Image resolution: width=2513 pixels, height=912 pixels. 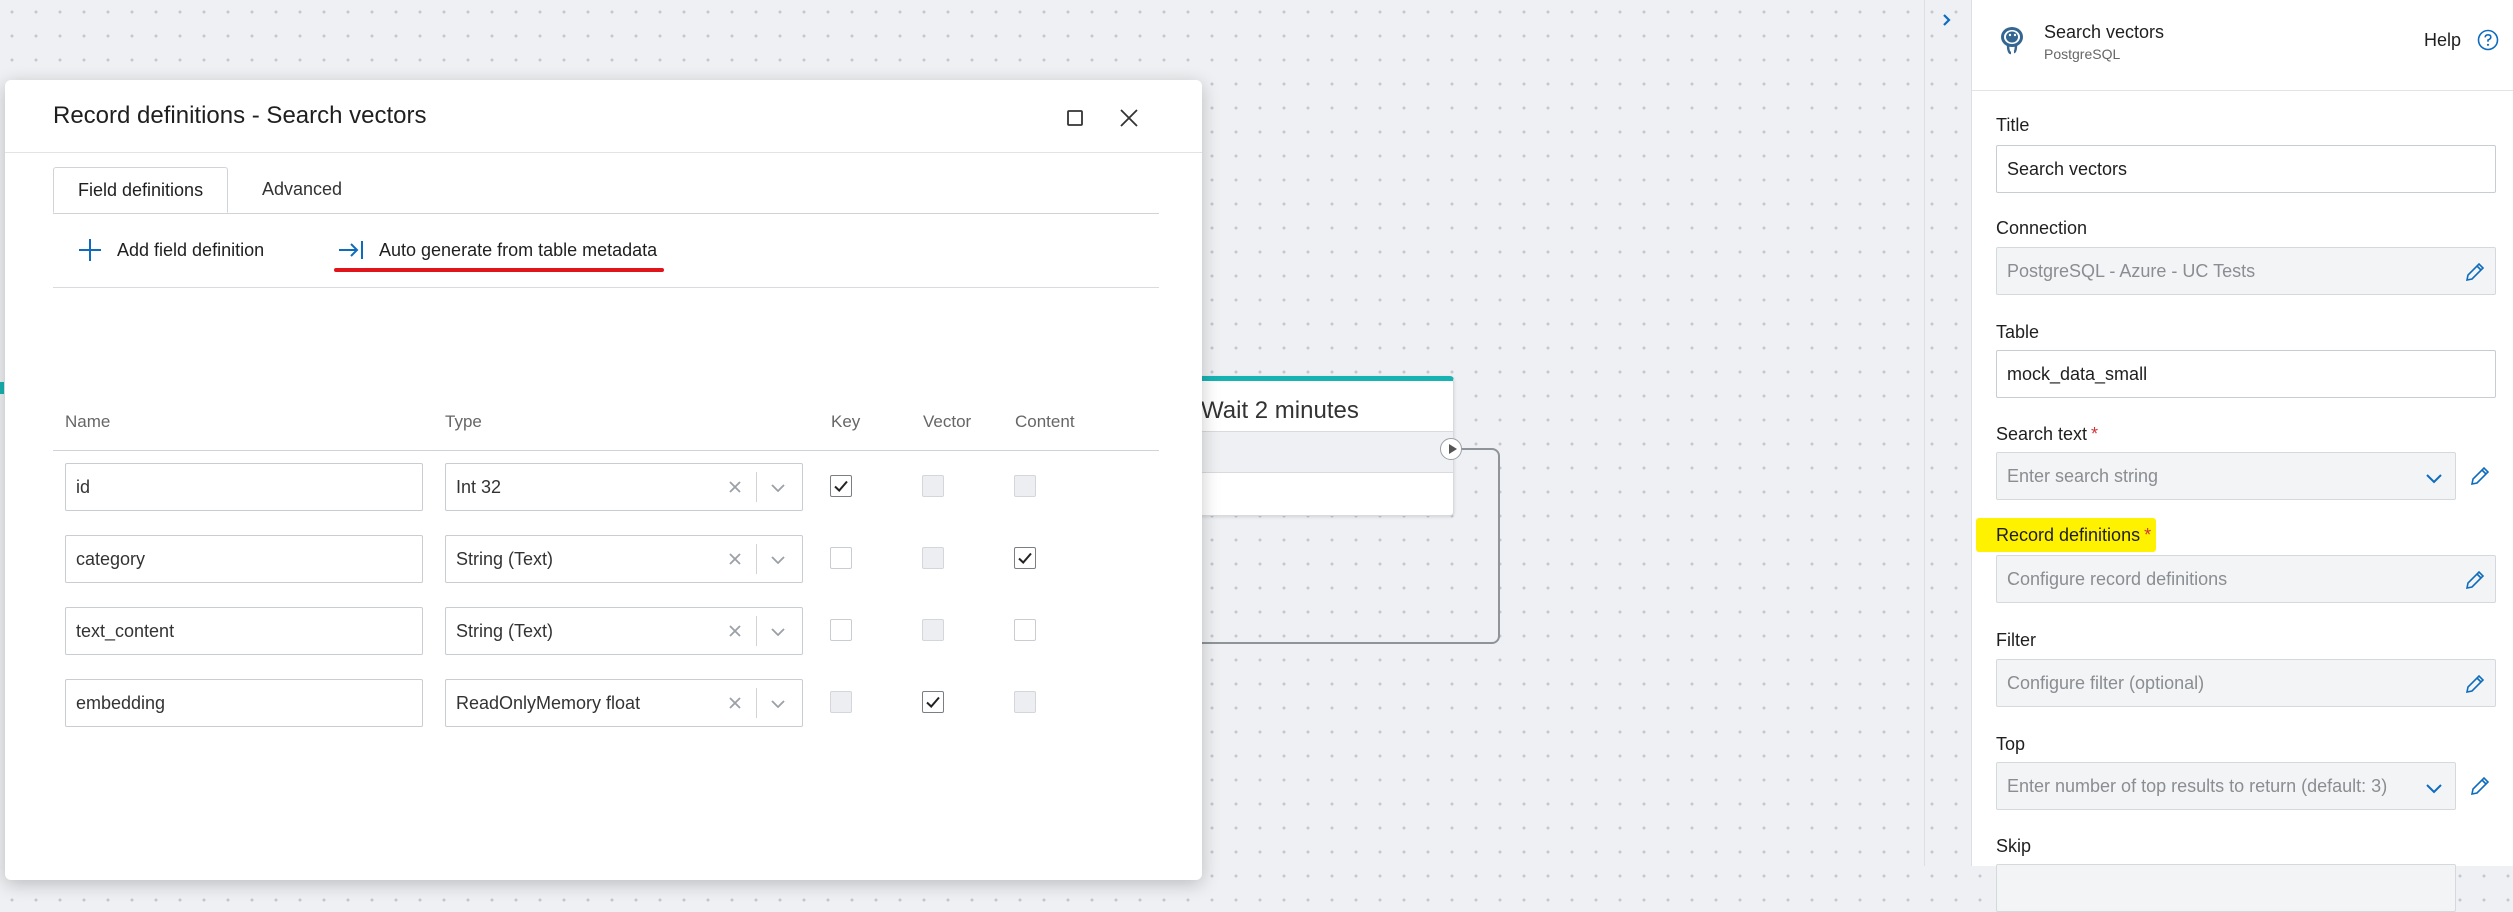 I want to click on top-label: Top, so click(x=2011, y=744).